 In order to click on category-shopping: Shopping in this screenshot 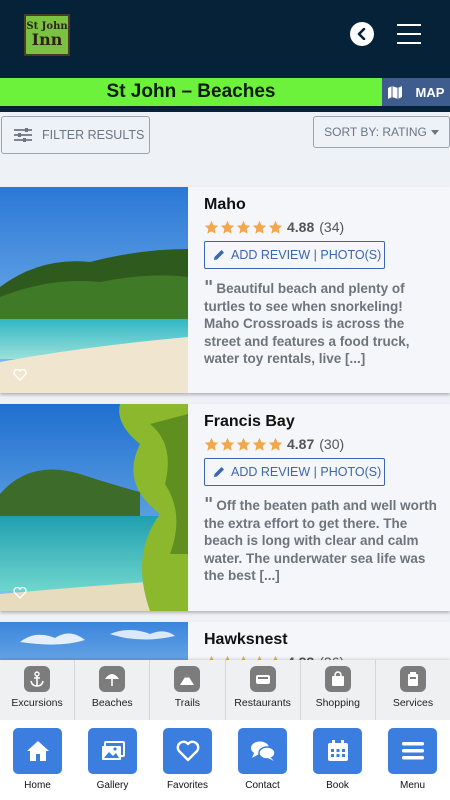, I will do `click(338, 690)`.